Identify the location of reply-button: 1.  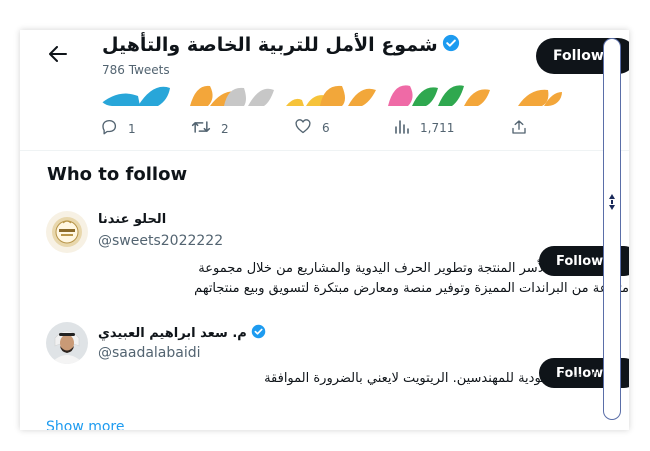
(118, 128).